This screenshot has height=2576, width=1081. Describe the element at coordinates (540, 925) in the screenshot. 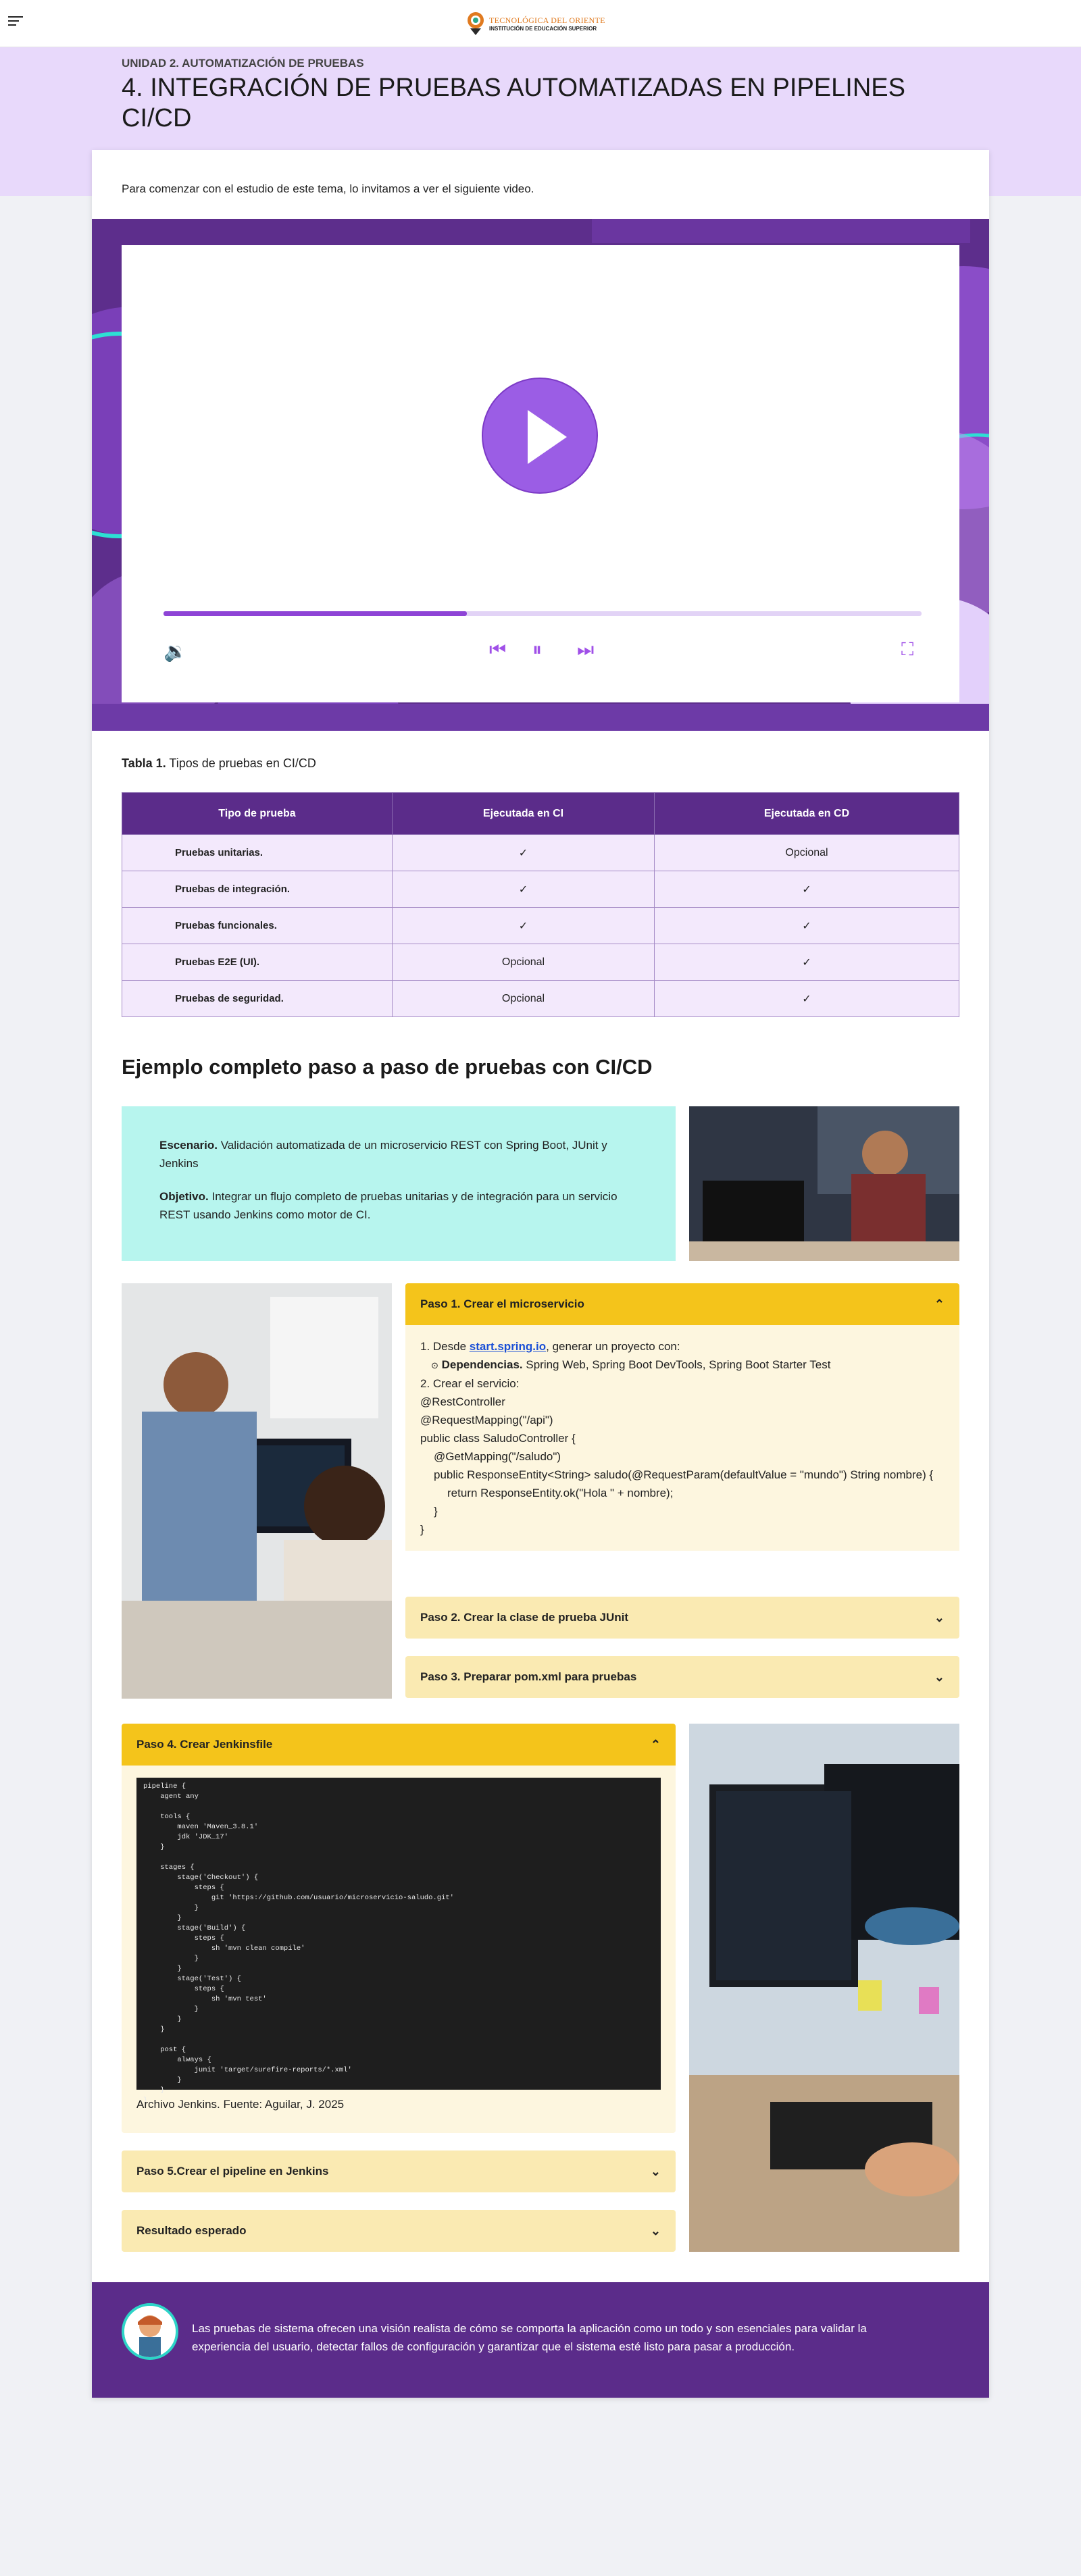

I see `table-row: Pruebas funcionales. ✓ ✓` at that location.